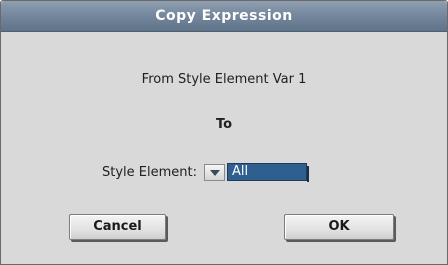 The height and width of the screenshot is (265, 448). Describe the element at coordinates (268, 172) in the screenshot. I see `style-element-value: All` at that location.